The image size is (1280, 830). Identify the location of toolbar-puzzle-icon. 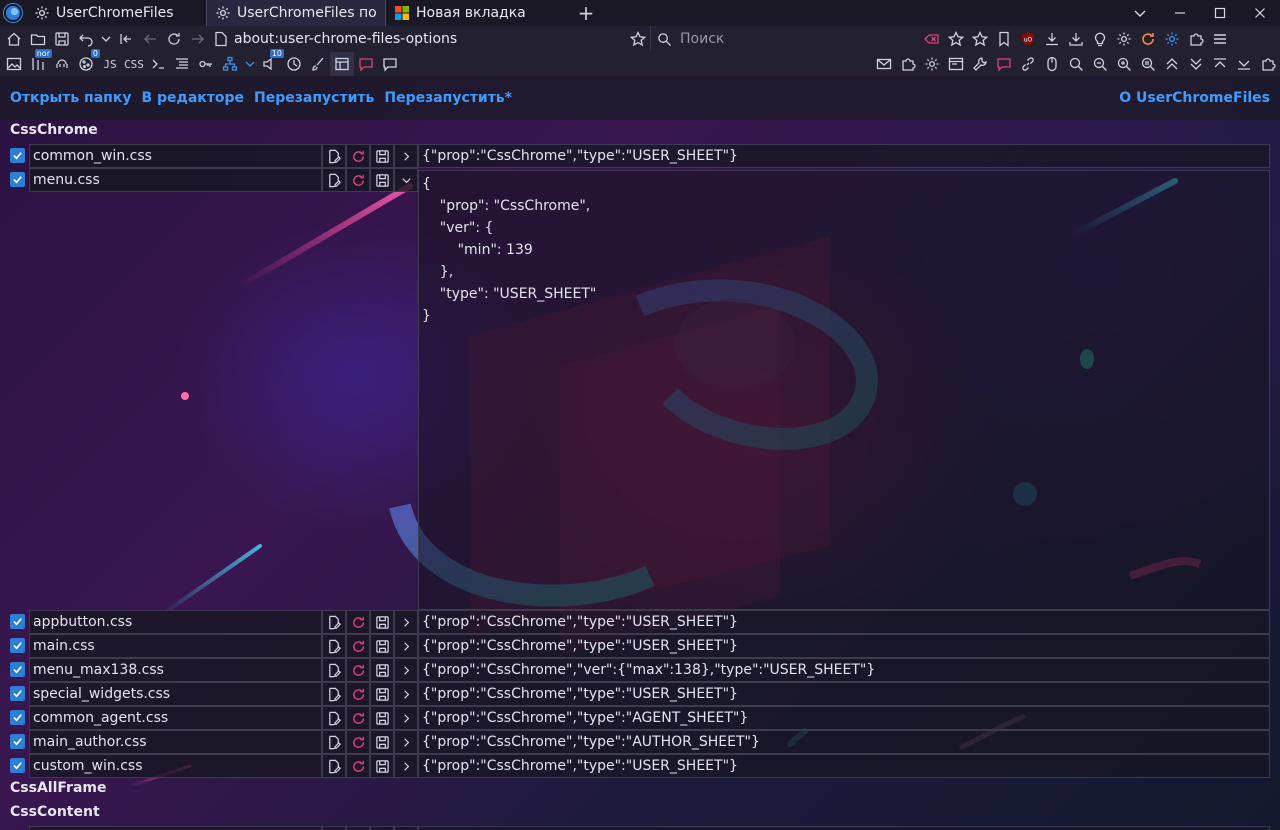
(1268, 64).